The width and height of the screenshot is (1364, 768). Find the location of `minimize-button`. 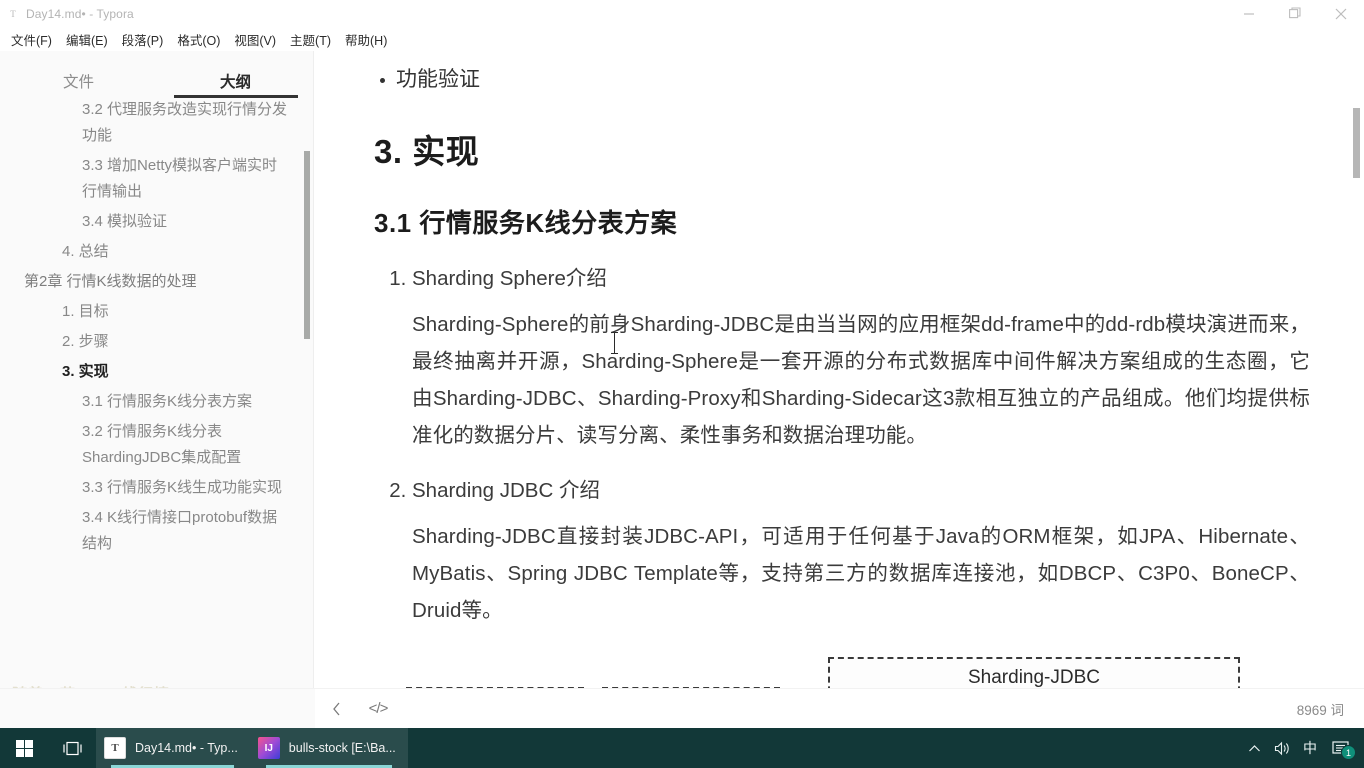

minimize-button is located at coordinates (1249, 13).